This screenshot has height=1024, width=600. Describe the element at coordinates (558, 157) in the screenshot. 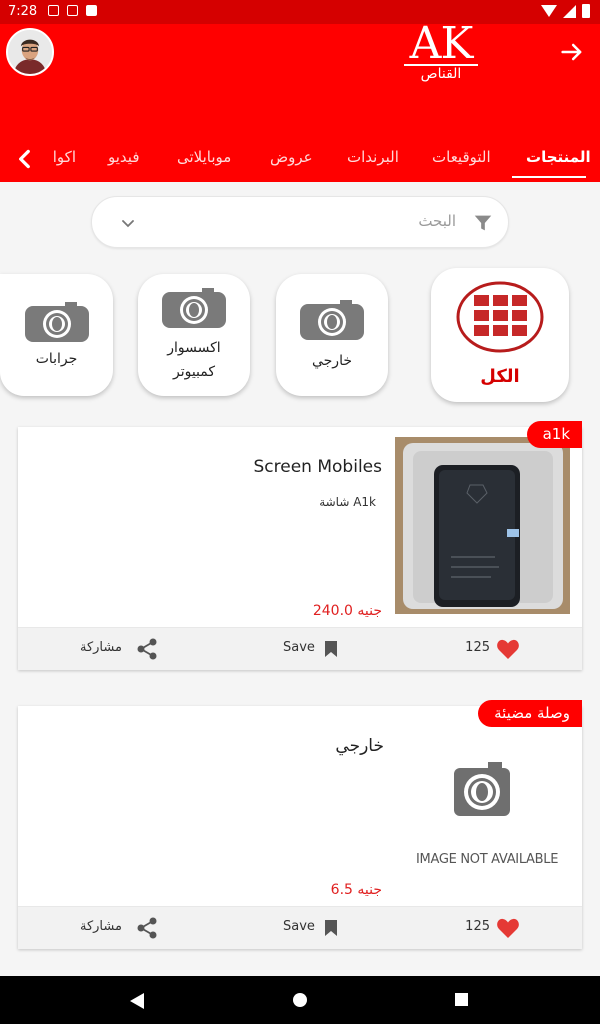

I see `tab-products: المنتجات` at that location.